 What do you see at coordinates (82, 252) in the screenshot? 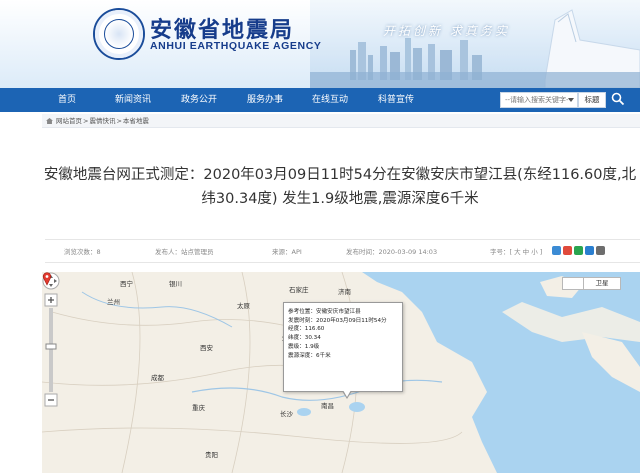
I see `view-count: 浏览次数：8` at bounding box center [82, 252].